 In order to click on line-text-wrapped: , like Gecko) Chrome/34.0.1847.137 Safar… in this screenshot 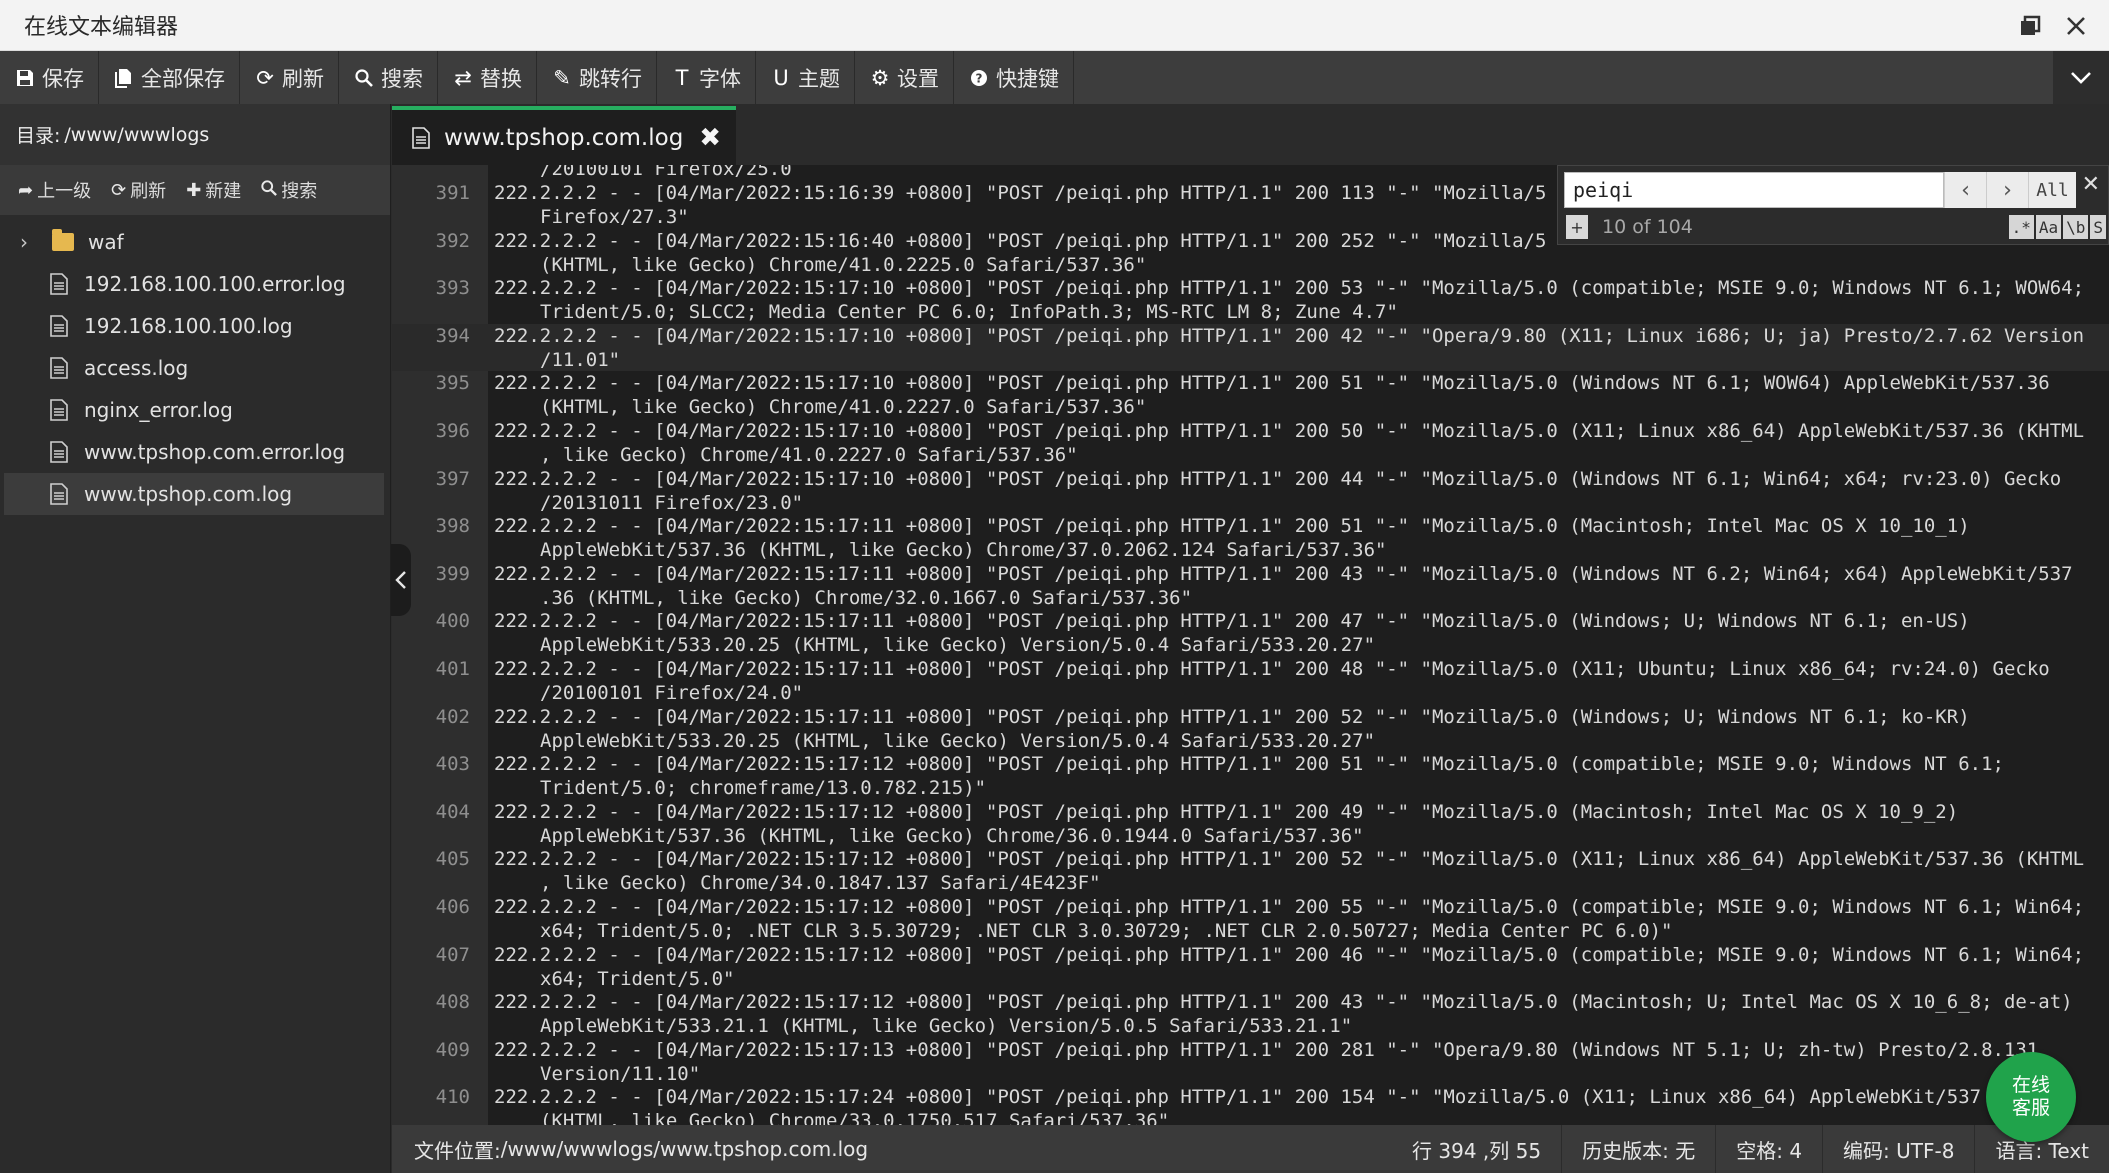, I will do `click(820, 883)`.